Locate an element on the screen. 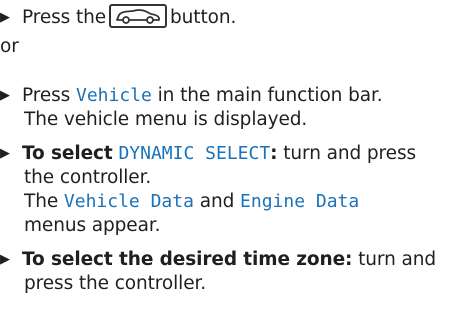 The height and width of the screenshot is (318, 464). step3-result-prefix: The is located at coordinates (41, 201).